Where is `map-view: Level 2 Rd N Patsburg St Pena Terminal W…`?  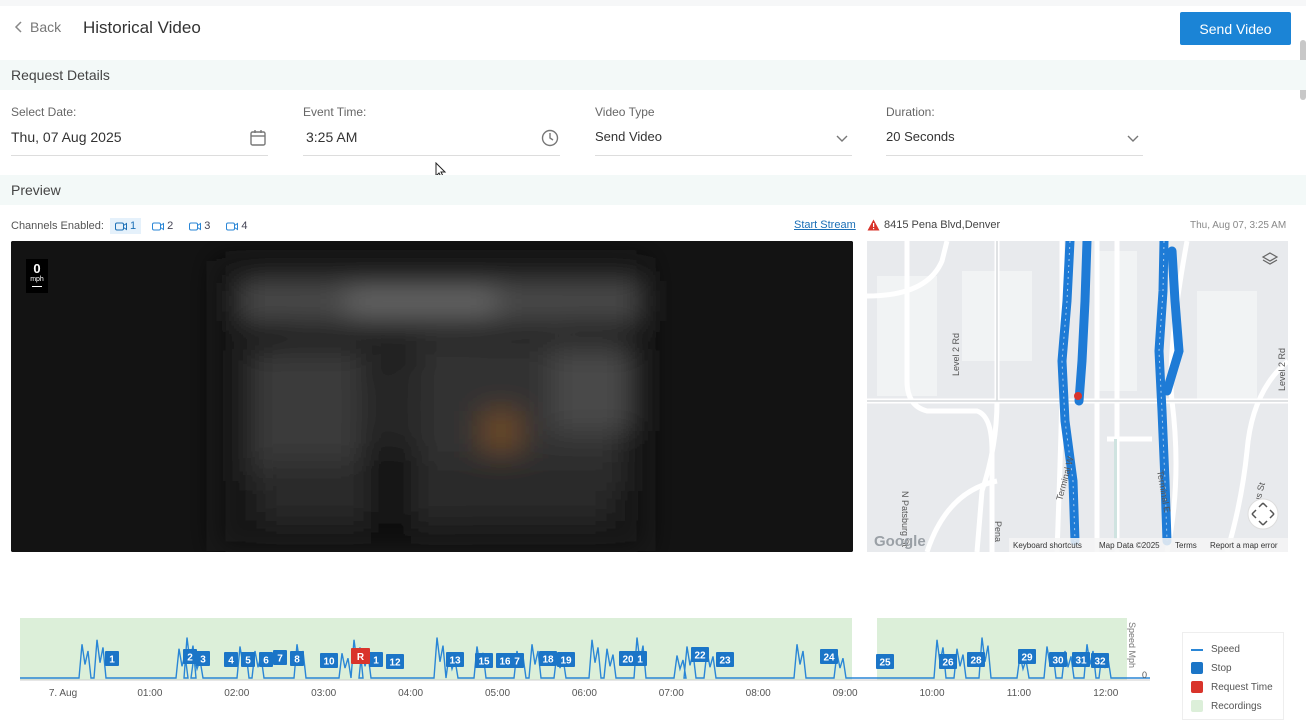
map-view: Level 2 Rd N Patsburg St Pena Terminal W… is located at coordinates (1077, 396).